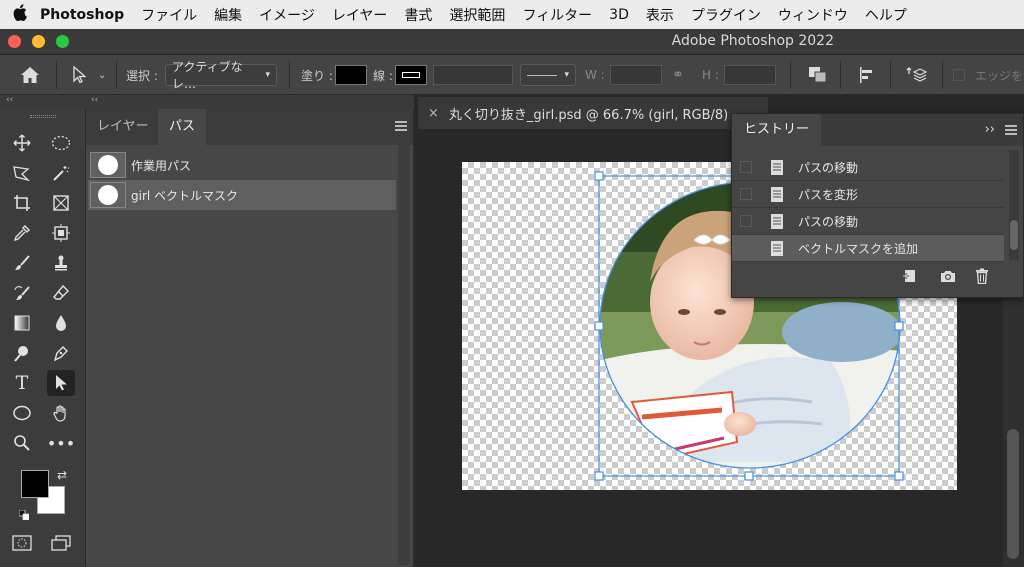 The image size is (1024, 567). What do you see at coordinates (477, 15) in the screenshot?
I see `menu-select: 選択範囲` at bounding box center [477, 15].